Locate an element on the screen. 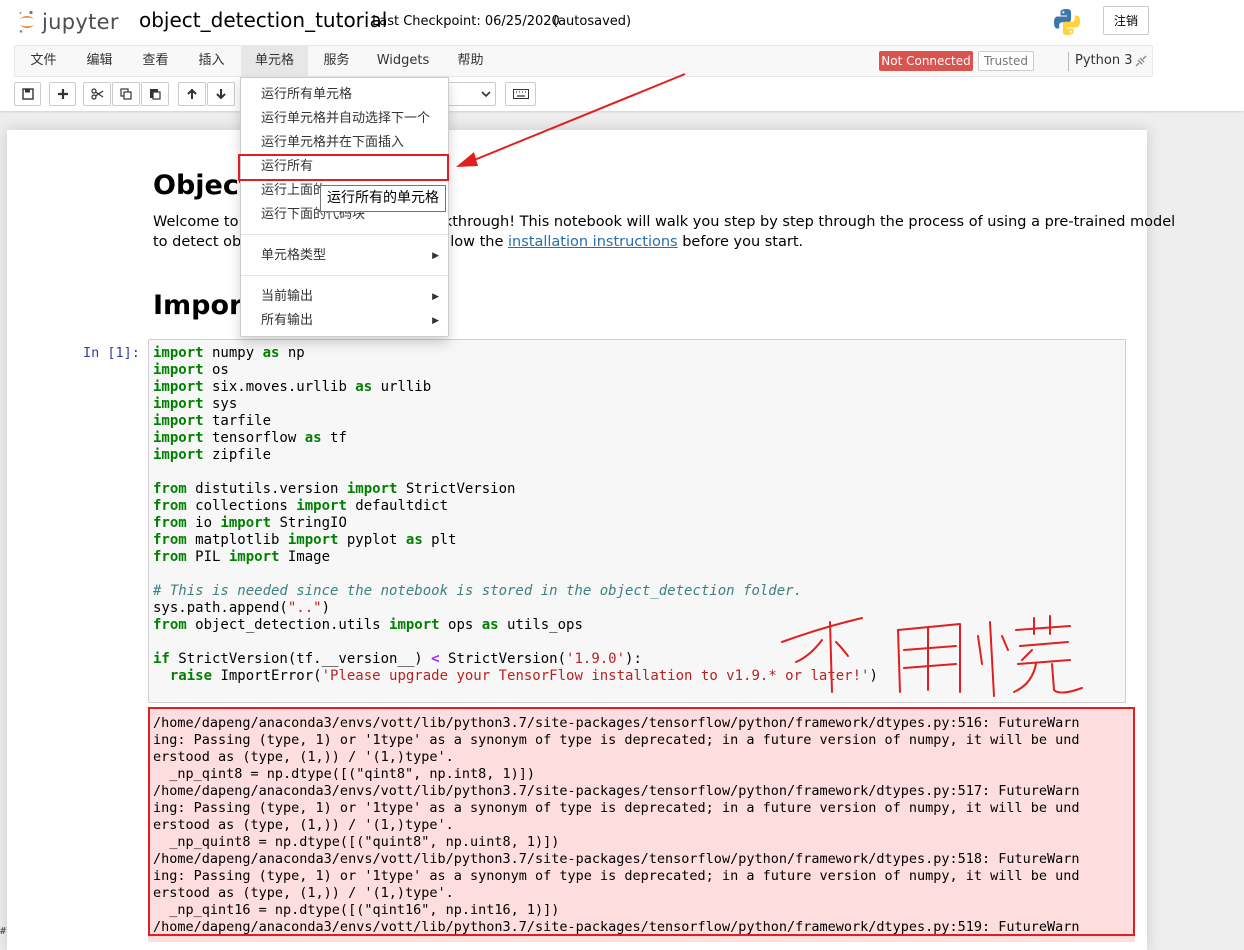 The width and height of the screenshot is (1244, 950). menu-run-insert-below: 运行单元格并在下面插入 is located at coordinates (344, 143).